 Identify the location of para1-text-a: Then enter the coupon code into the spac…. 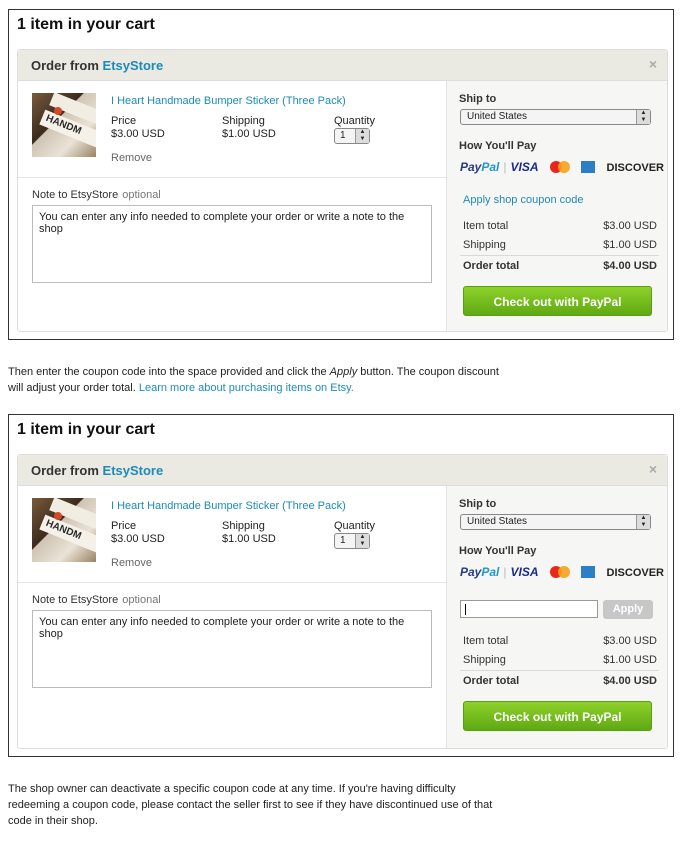
(169, 372).